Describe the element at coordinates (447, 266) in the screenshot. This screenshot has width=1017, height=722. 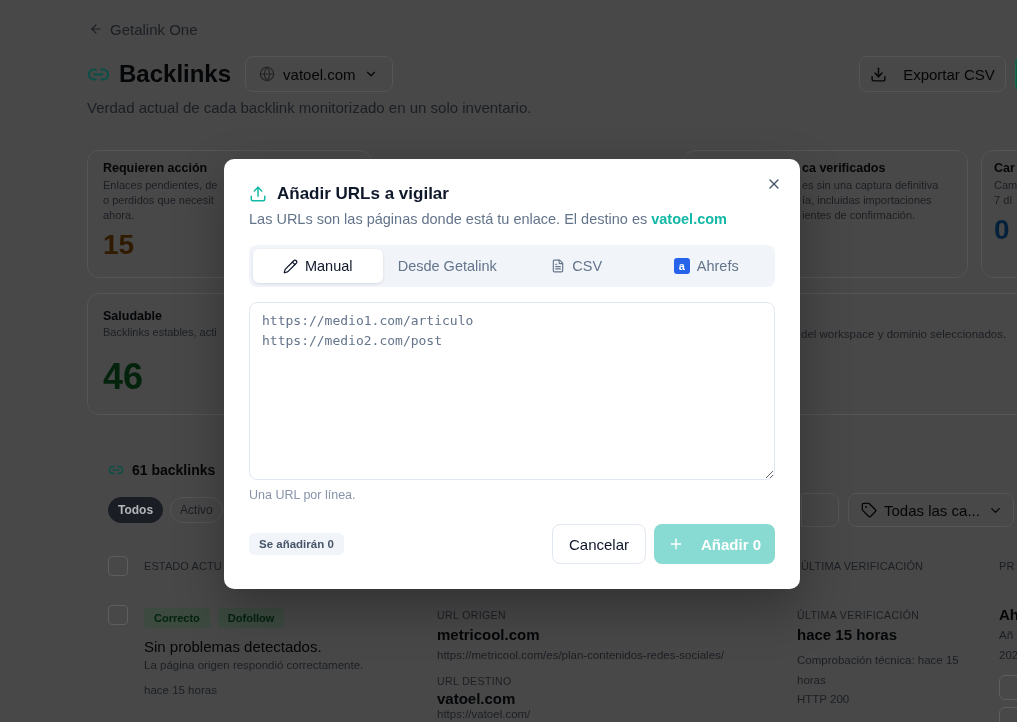
I see `tab: Desde Getalink` at that location.